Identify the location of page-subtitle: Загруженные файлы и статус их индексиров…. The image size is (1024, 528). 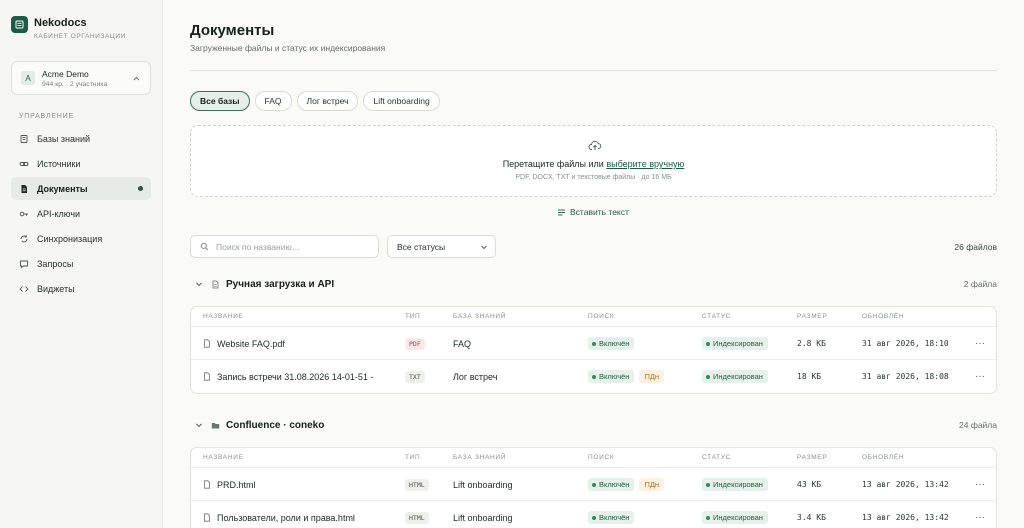
(288, 48).